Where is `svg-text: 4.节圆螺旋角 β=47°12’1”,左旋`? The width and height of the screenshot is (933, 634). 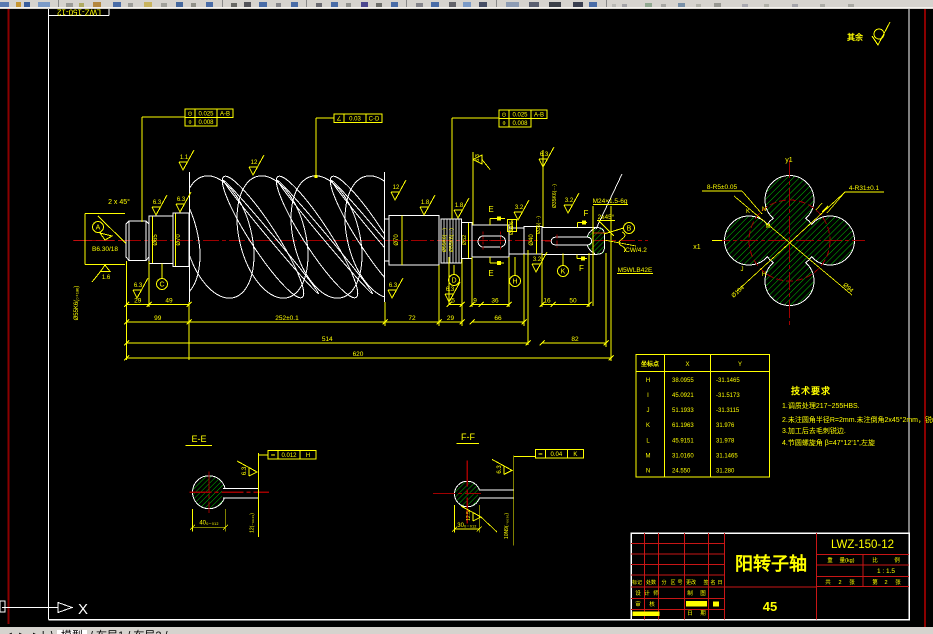 svg-text: 4.节圆螺旋角 β=47°12’1”,左旋 is located at coordinates (828, 442).